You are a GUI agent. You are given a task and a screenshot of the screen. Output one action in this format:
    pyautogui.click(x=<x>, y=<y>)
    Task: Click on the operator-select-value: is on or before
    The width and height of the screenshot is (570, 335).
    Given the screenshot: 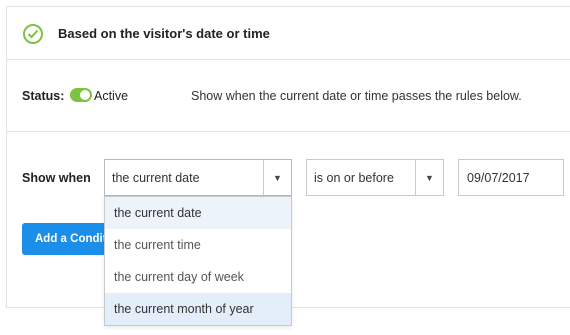 What is the action you would take?
    pyautogui.click(x=354, y=177)
    